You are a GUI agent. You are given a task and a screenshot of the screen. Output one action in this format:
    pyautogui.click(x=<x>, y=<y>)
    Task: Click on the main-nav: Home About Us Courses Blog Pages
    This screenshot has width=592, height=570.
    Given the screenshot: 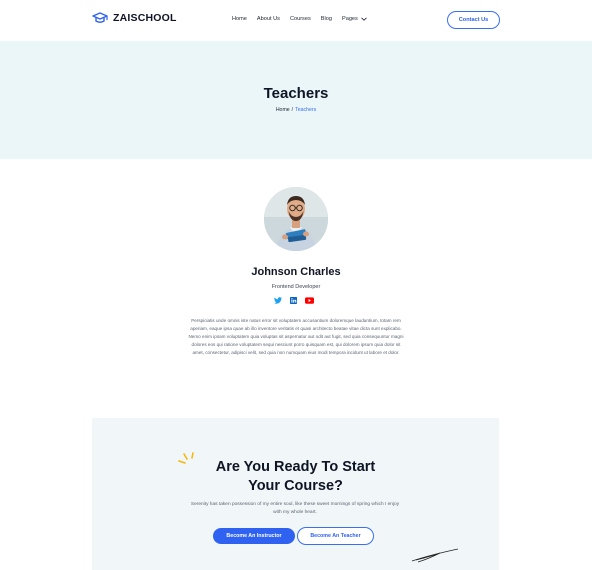 What is the action you would take?
    pyautogui.click(x=299, y=19)
    